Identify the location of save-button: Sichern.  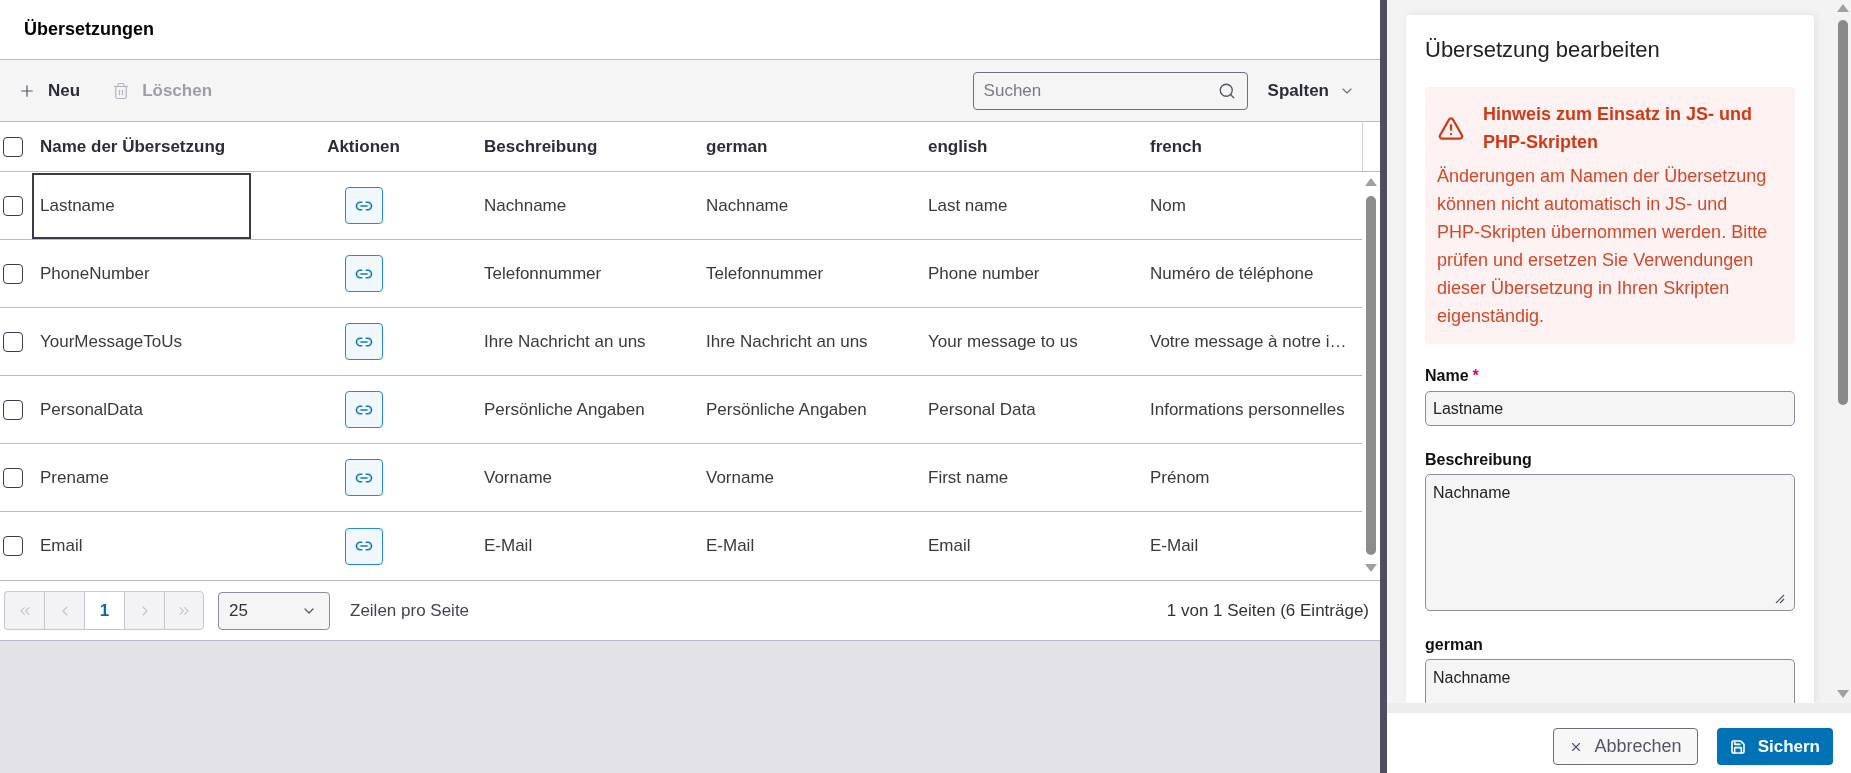
(1774, 746).